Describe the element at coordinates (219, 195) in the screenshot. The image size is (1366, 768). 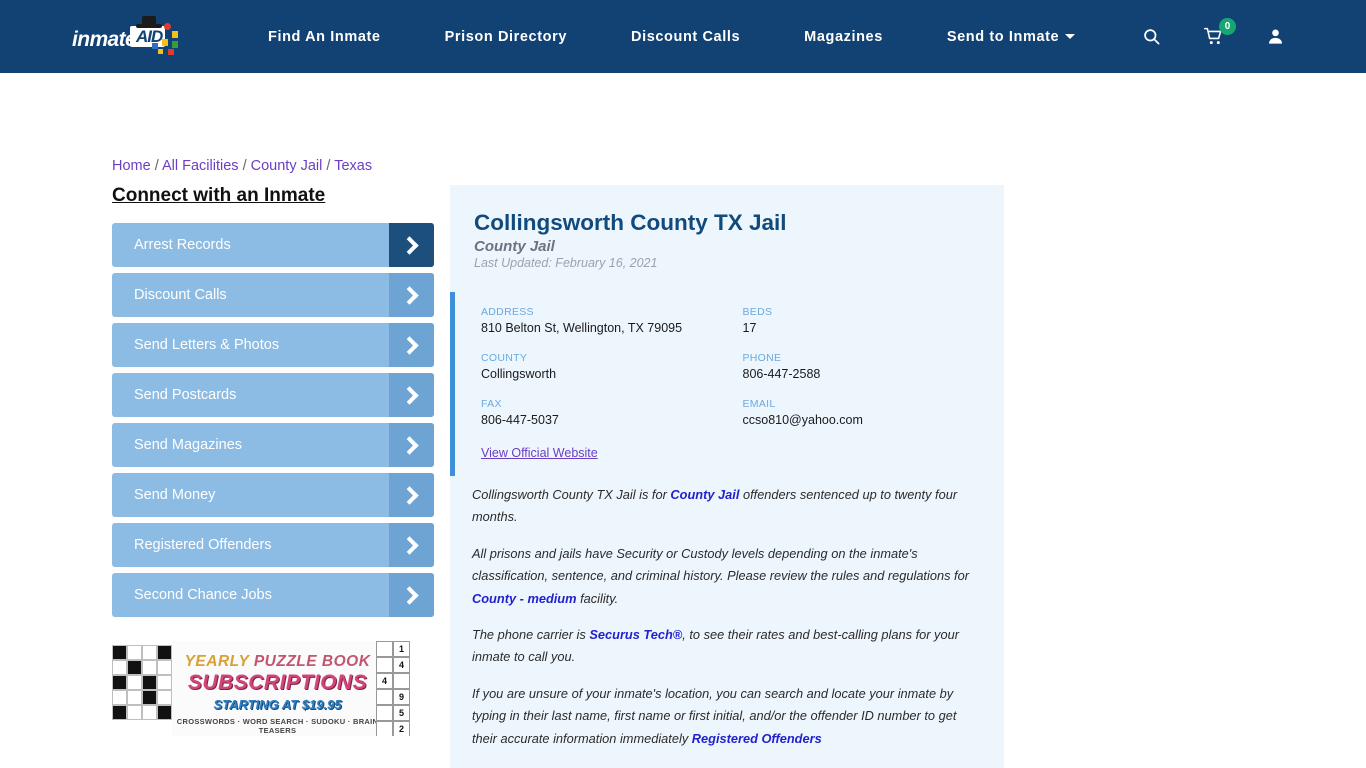
I see `sidebar-title: Connect with an Inmate` at that location.